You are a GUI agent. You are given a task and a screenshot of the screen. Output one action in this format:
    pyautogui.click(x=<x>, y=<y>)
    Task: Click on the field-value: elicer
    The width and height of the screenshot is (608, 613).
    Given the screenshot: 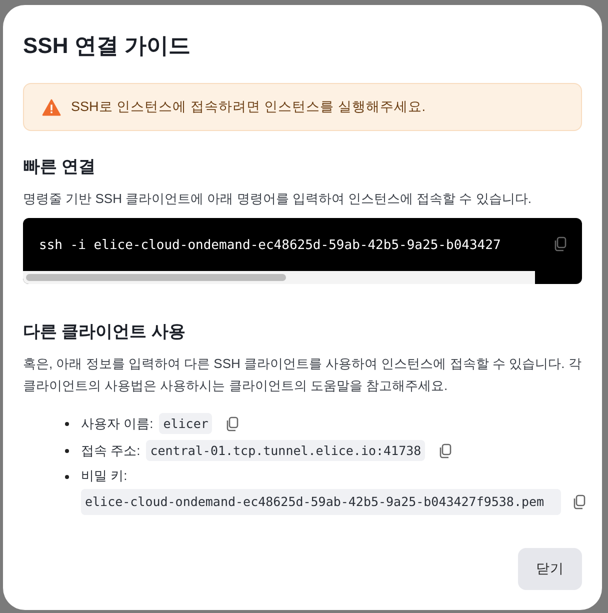 What is the action you would take?
    pyautogui.click(x=185, y=423)
    